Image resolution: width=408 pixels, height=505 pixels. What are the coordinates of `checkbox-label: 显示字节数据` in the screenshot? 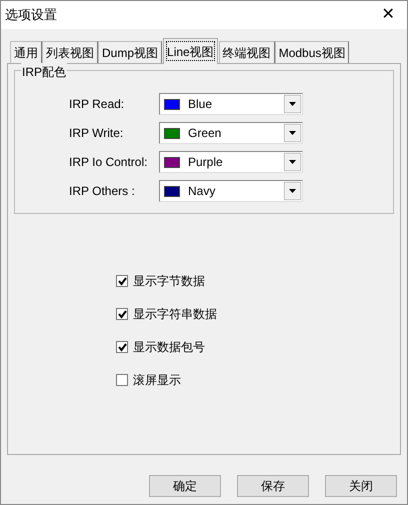 It's located at (169, 281).